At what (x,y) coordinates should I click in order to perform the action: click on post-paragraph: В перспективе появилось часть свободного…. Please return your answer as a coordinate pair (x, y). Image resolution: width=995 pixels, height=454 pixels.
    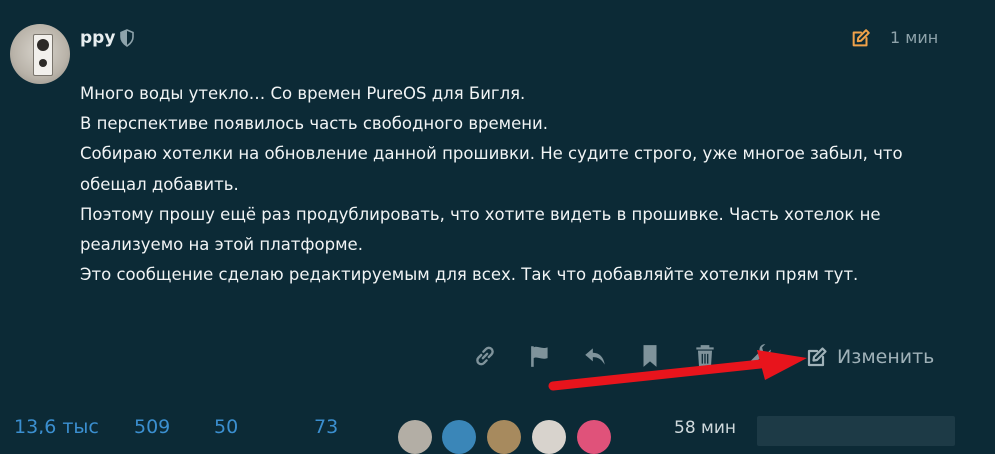
    Looking at the image, I should click on (314, 124).